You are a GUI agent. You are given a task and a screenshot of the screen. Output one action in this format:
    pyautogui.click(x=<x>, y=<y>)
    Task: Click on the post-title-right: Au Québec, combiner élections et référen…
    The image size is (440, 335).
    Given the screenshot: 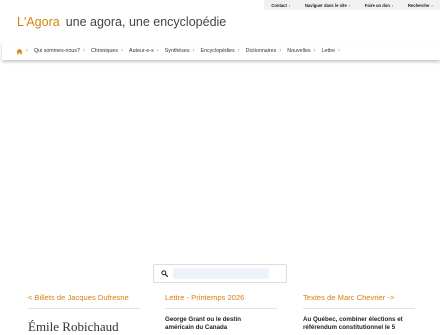 What is the action you would take?
    pyautogui.click(x=353, y=324)
    